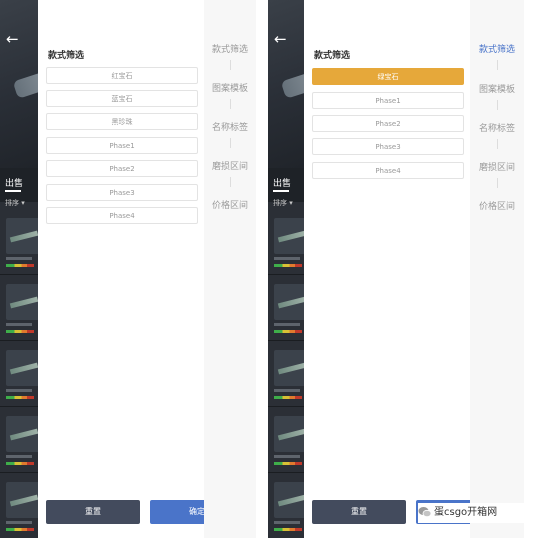 The width and height of the screenshot is (534, 538). What do you see at coordinates (388, 76) in the screenshot?
I see `style-option-emerald: 绿宝石` at bounding box center [388, 76].